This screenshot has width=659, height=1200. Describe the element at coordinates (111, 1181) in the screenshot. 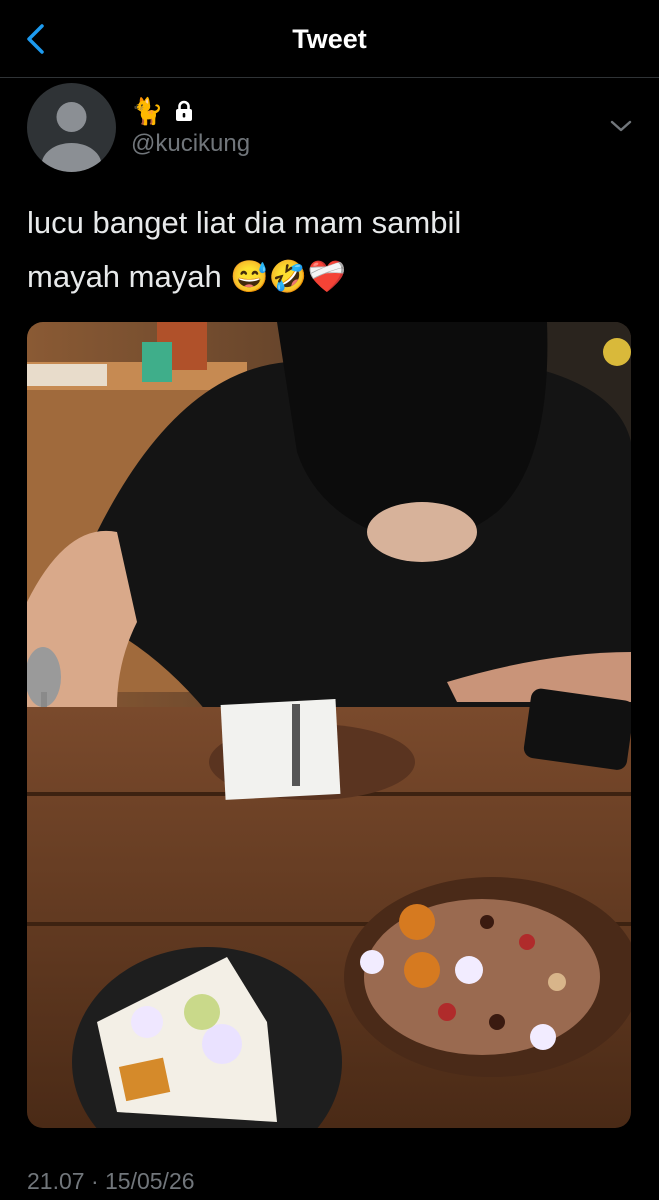

I see `tweet-timestamp: 21.07 · 15/05/26` at that location.